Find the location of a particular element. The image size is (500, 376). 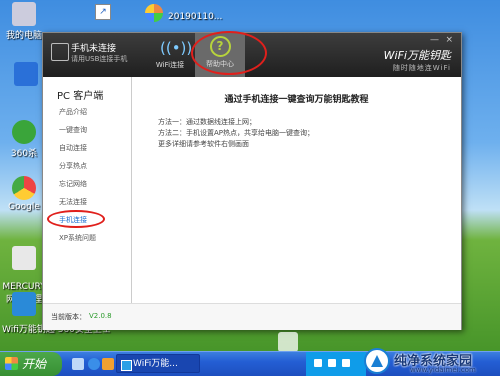

minimize-button: — is located at coordinates (434, 40).